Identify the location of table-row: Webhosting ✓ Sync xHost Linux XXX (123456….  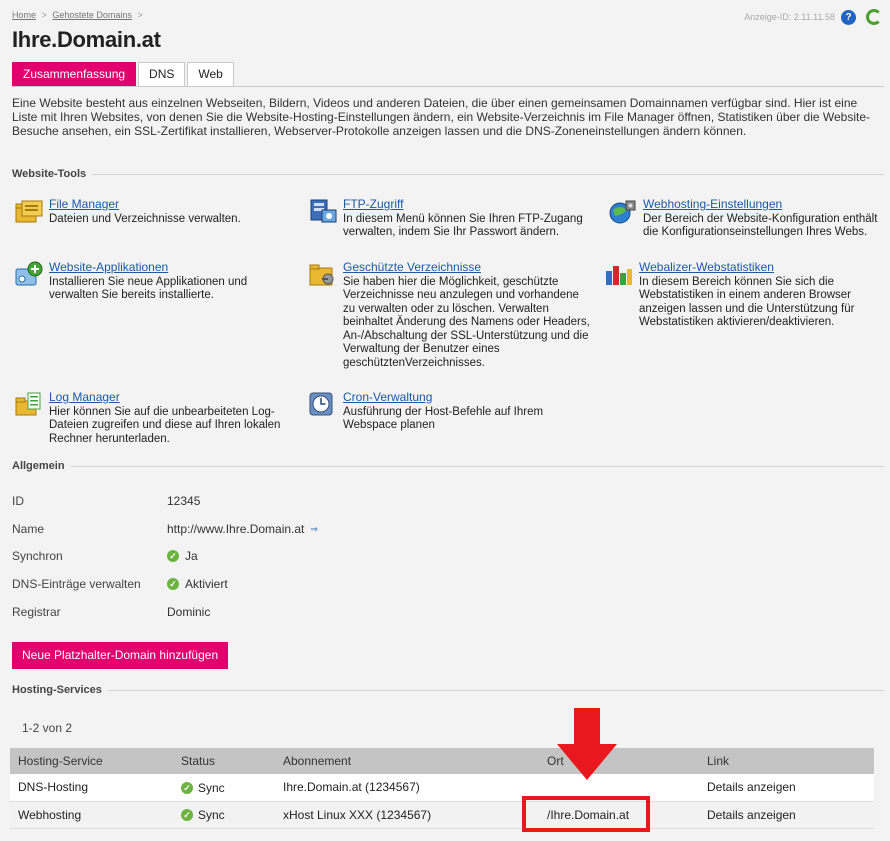
(442, 815).